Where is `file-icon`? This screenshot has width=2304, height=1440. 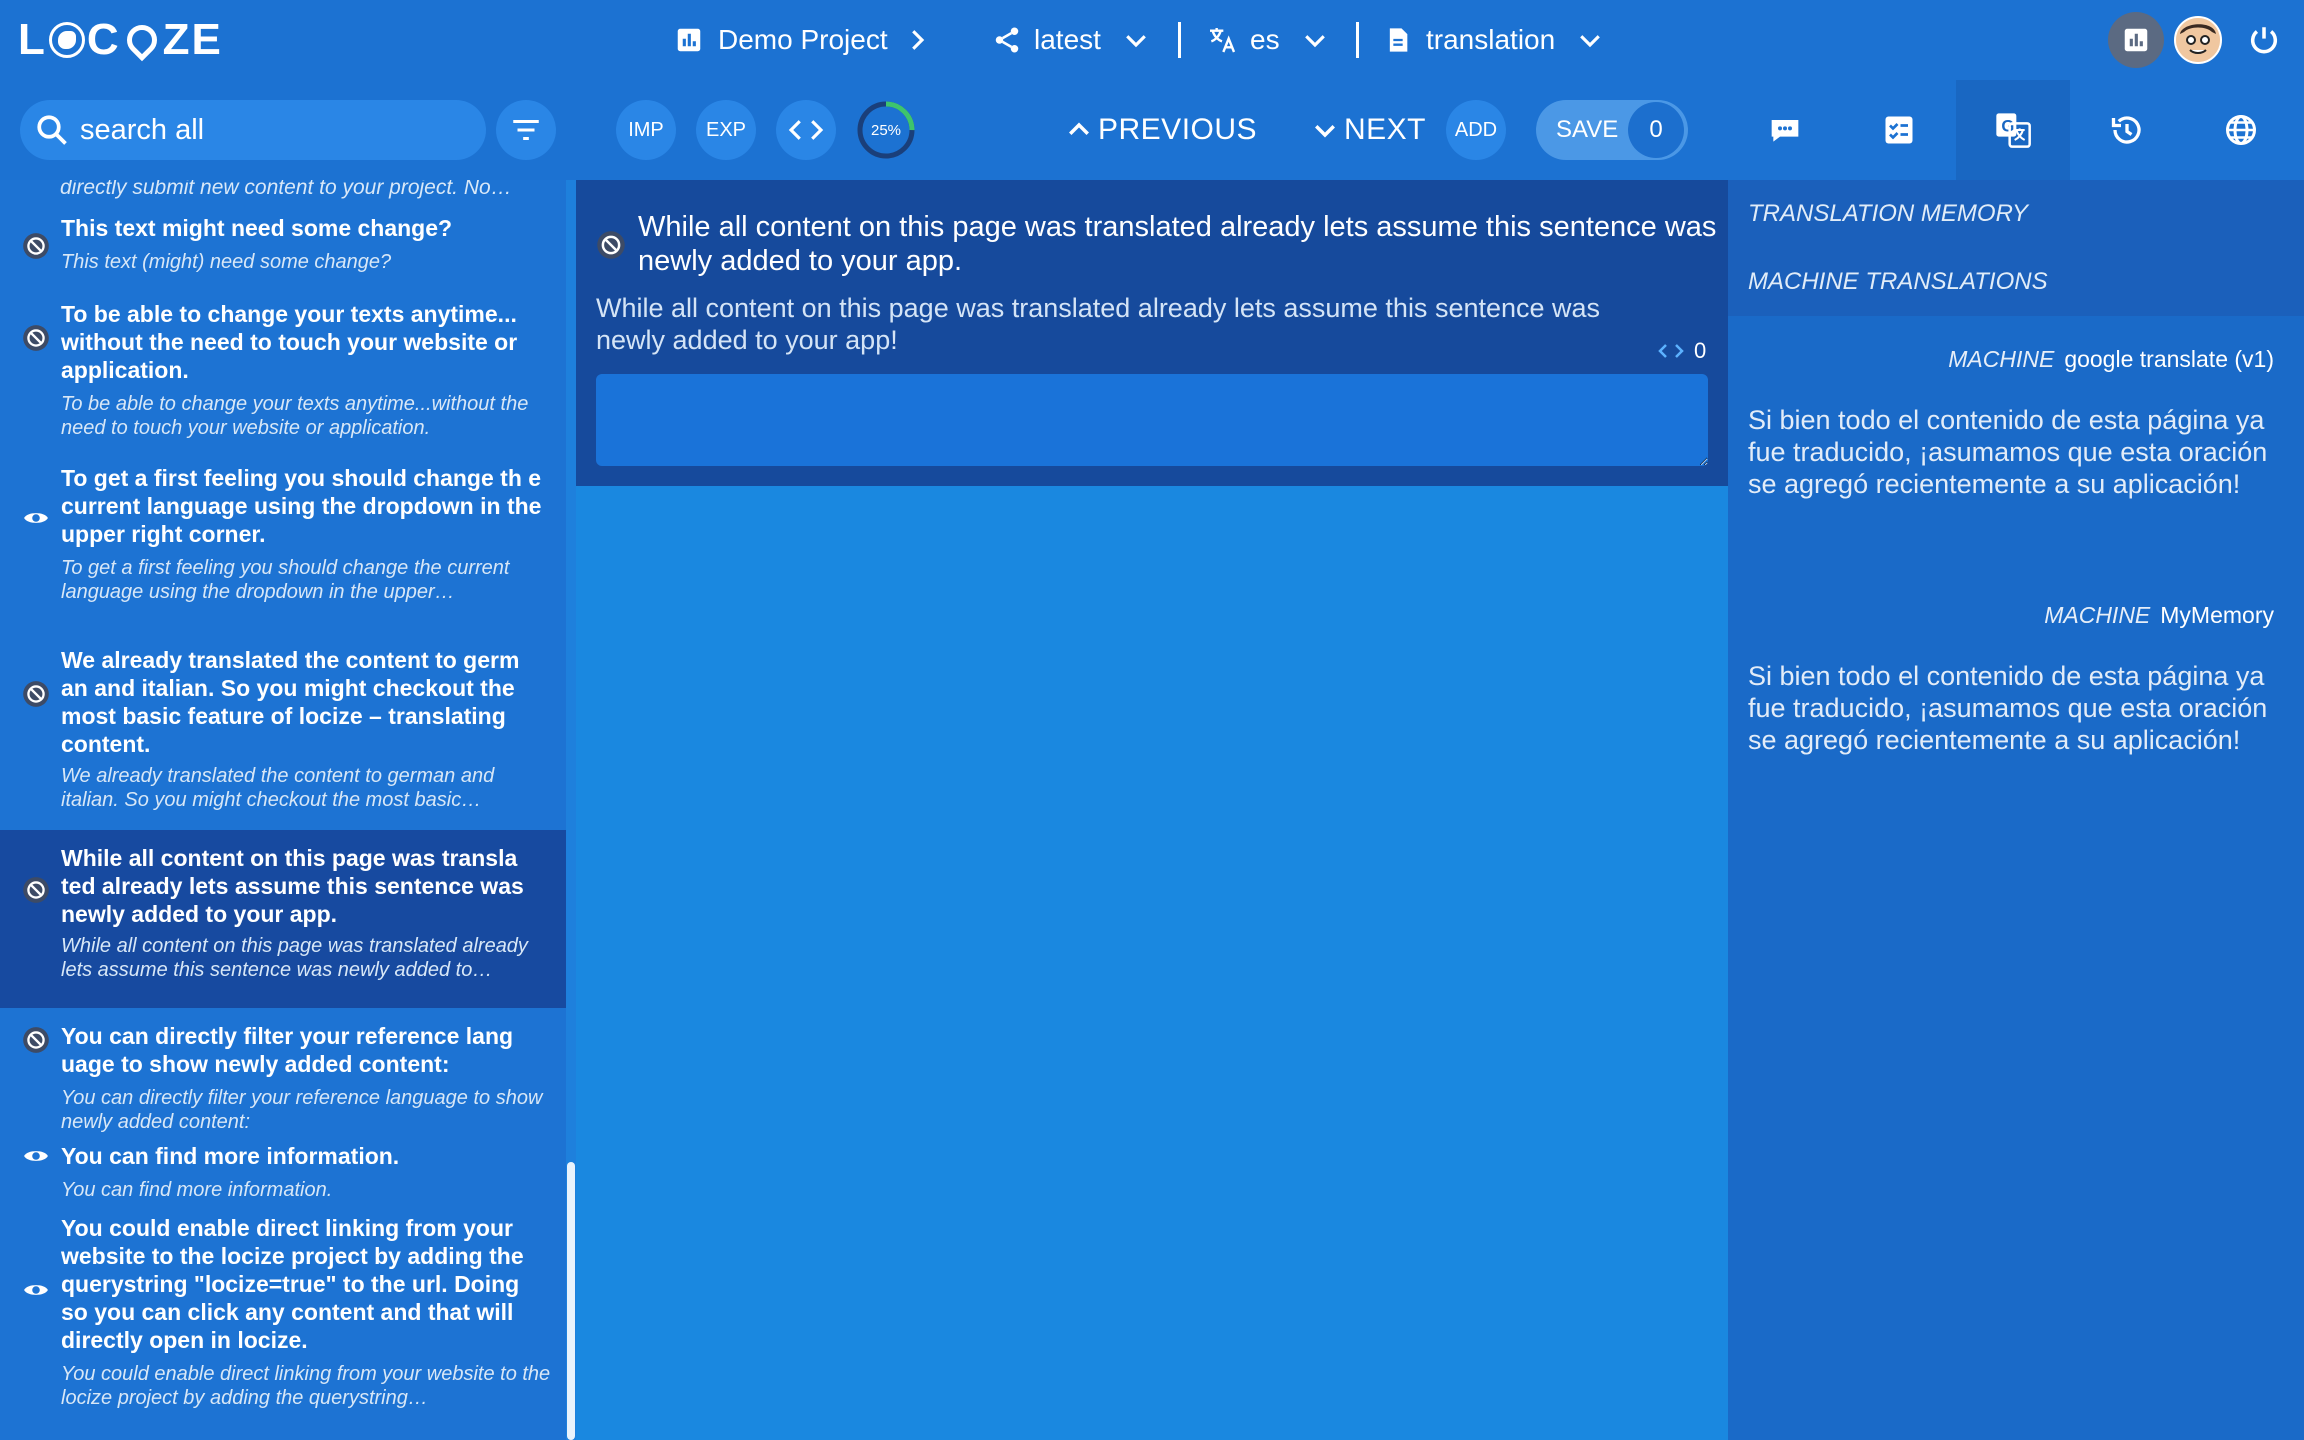 file-icon is located at coordinates (1398, 40).